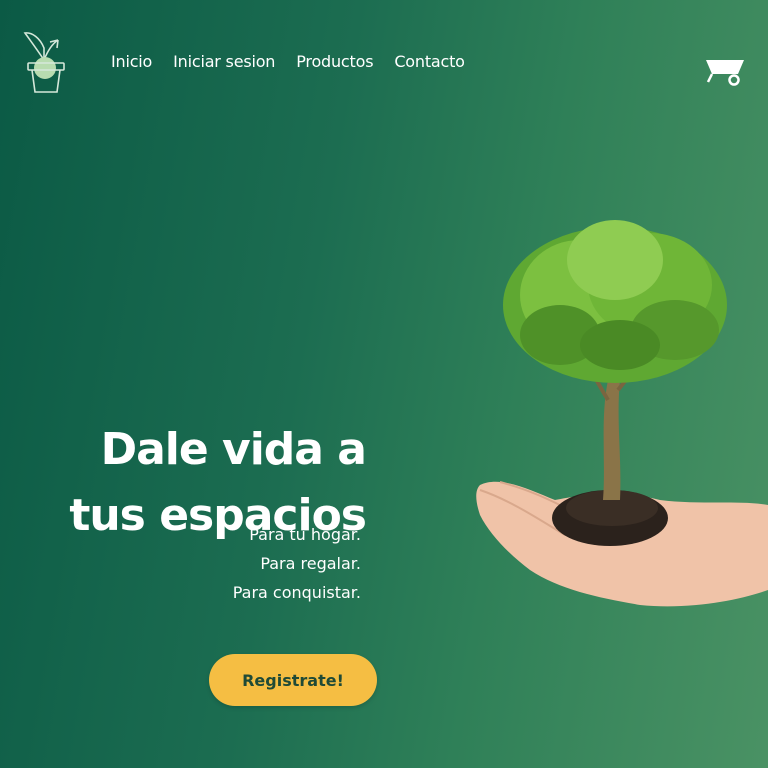  Describe the element at coordinates (296, 592) in the screenshot. I see `tagline-conquistar: Para conquistar.` at that location.